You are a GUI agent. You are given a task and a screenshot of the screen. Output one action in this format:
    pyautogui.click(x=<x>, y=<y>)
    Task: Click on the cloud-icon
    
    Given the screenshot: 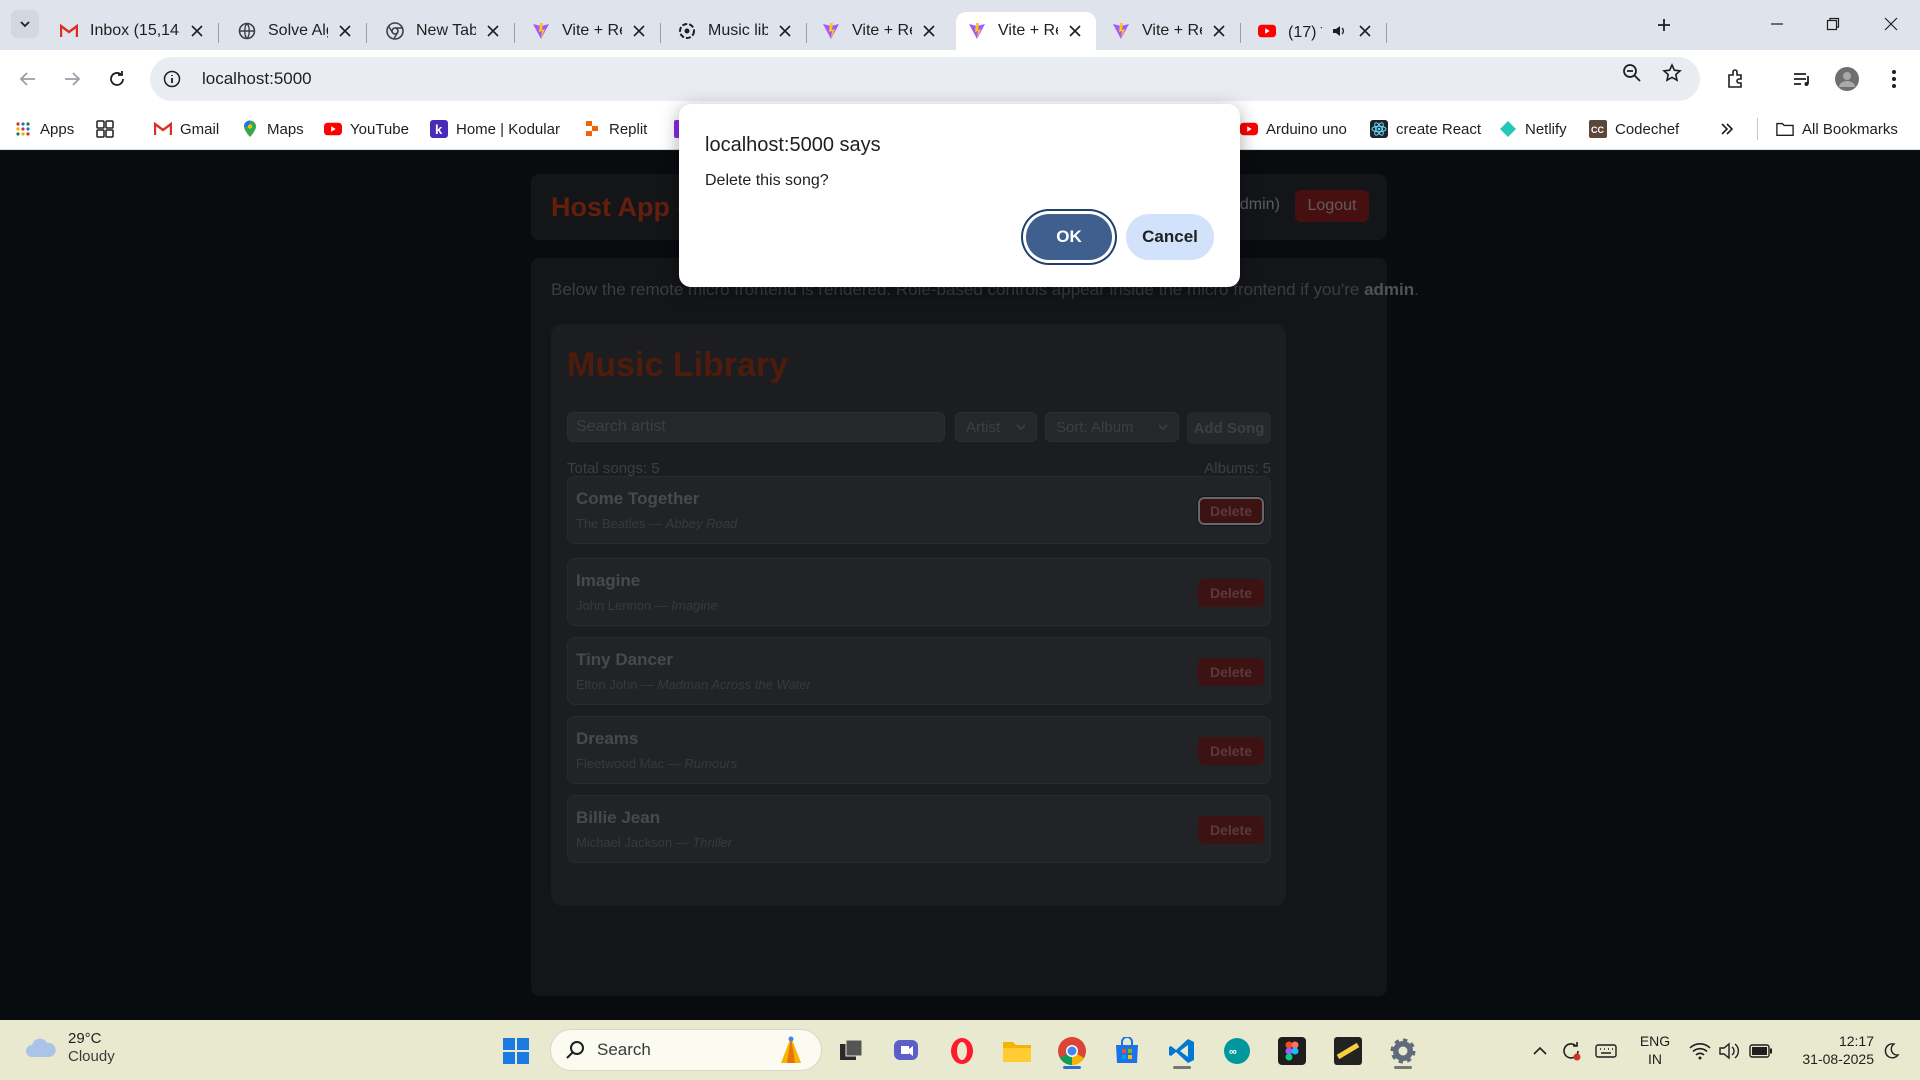 What is the action you would take?
    pyautogui.click(x=41, y=1047)
    